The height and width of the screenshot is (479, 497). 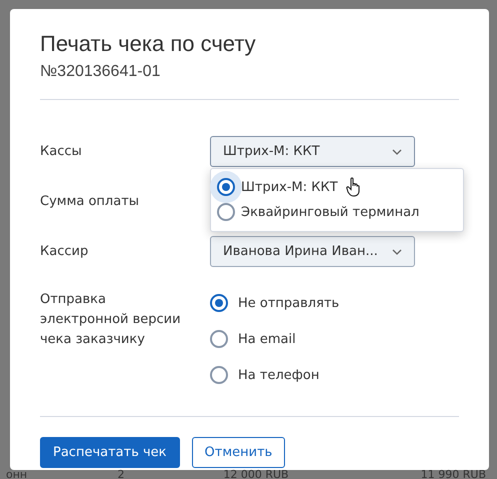 I want to click on table-cell-text: 12 000 RUB, so click(x=256, y=474).